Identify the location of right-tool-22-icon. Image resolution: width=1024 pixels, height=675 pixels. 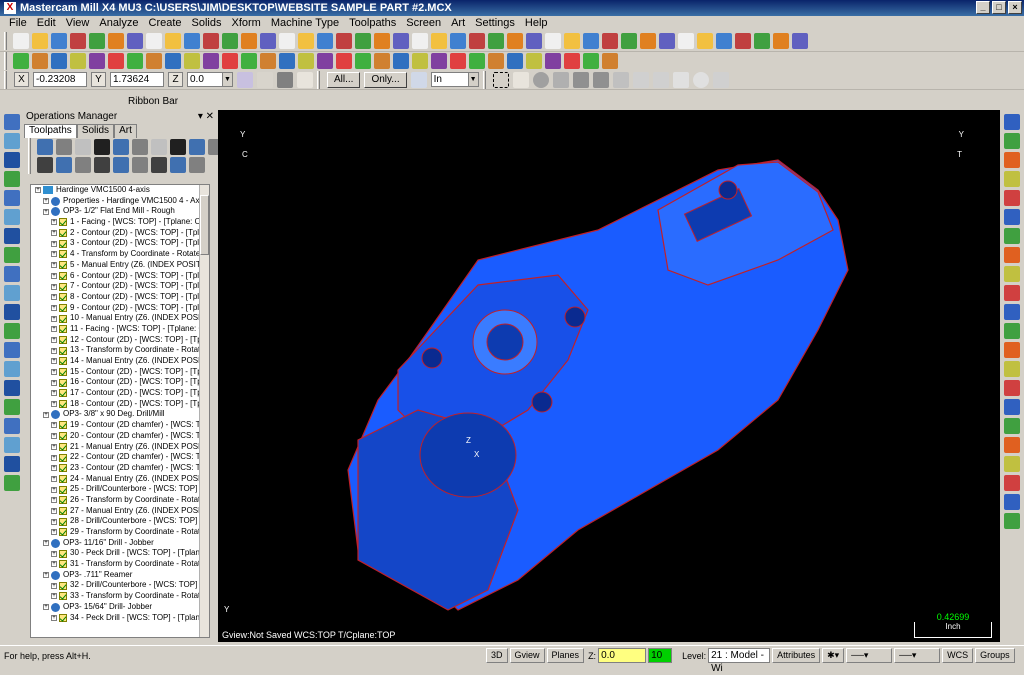
(1012, 521).